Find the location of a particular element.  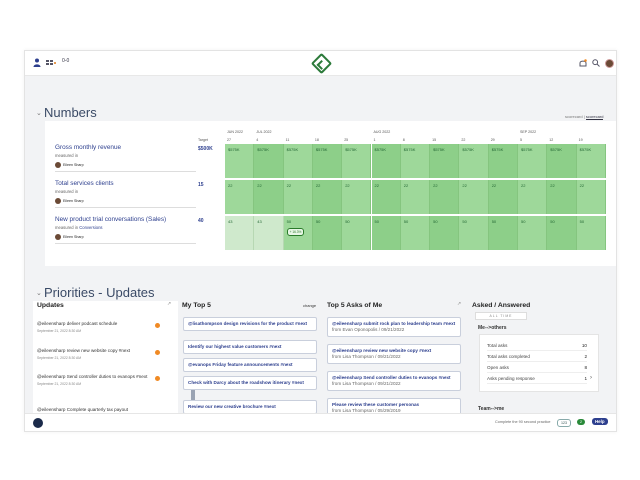

apps-icon is located at coordinates (51, 64).